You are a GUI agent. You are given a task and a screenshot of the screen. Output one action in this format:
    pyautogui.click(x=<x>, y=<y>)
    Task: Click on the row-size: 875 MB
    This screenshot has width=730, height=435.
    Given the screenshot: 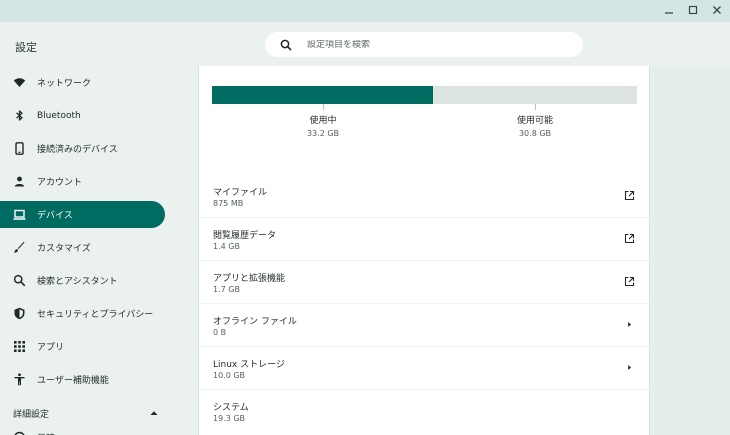 What is the action you would take?
    pyautogui.click(x=228, y=203)
    